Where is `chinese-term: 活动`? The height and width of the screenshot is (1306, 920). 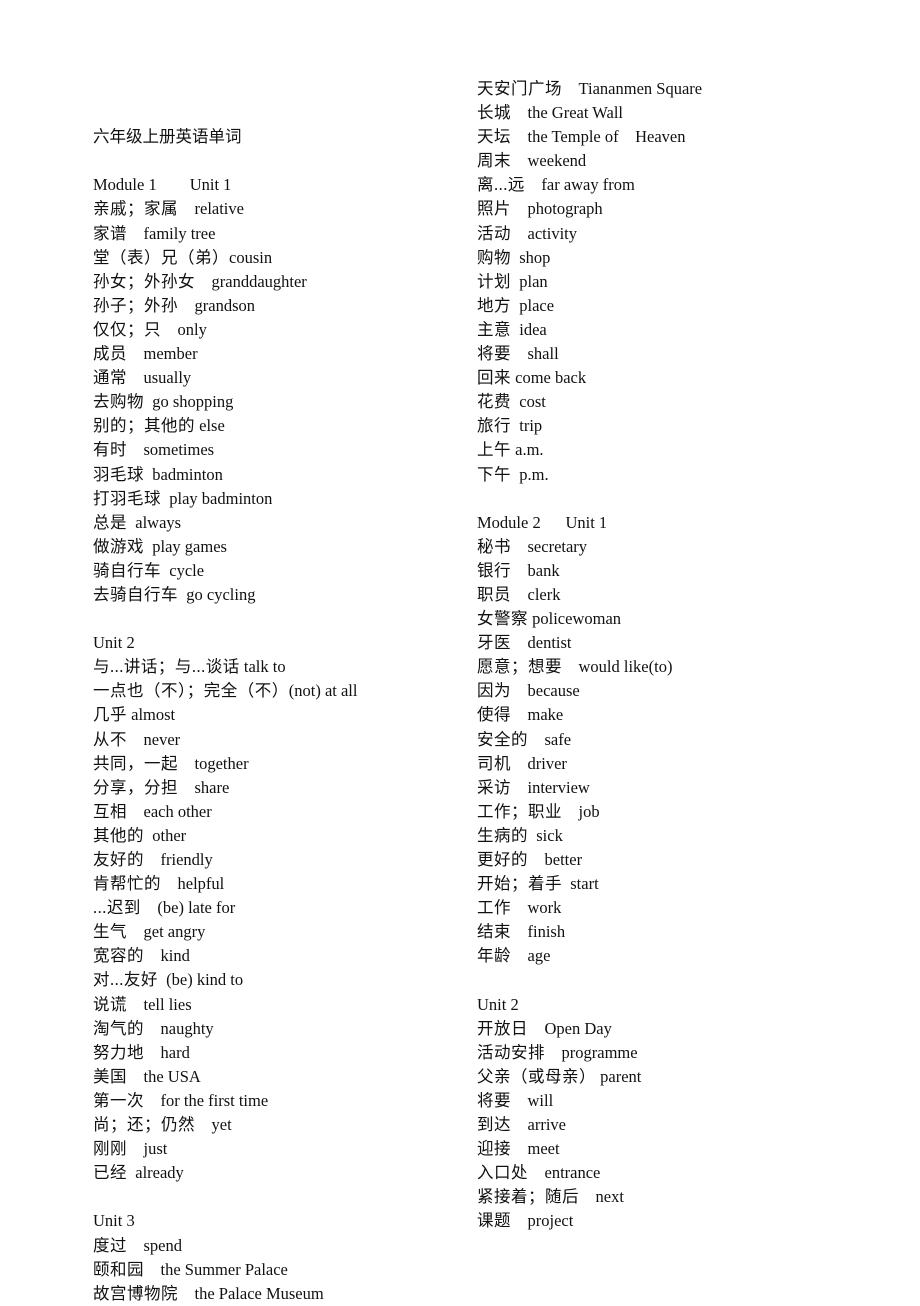 chinese-term: 活动 is located at coordinates (494, 233).